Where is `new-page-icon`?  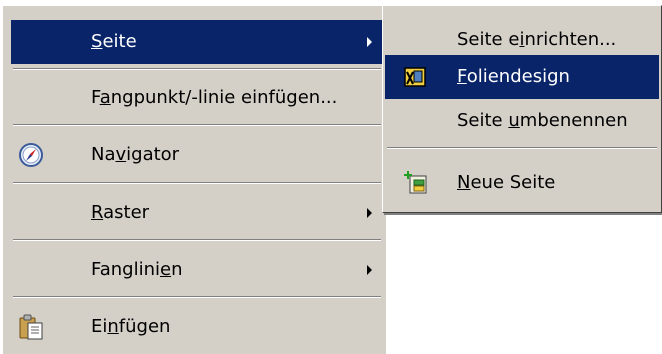 new-page-icon is located at coordinates (416, 183).